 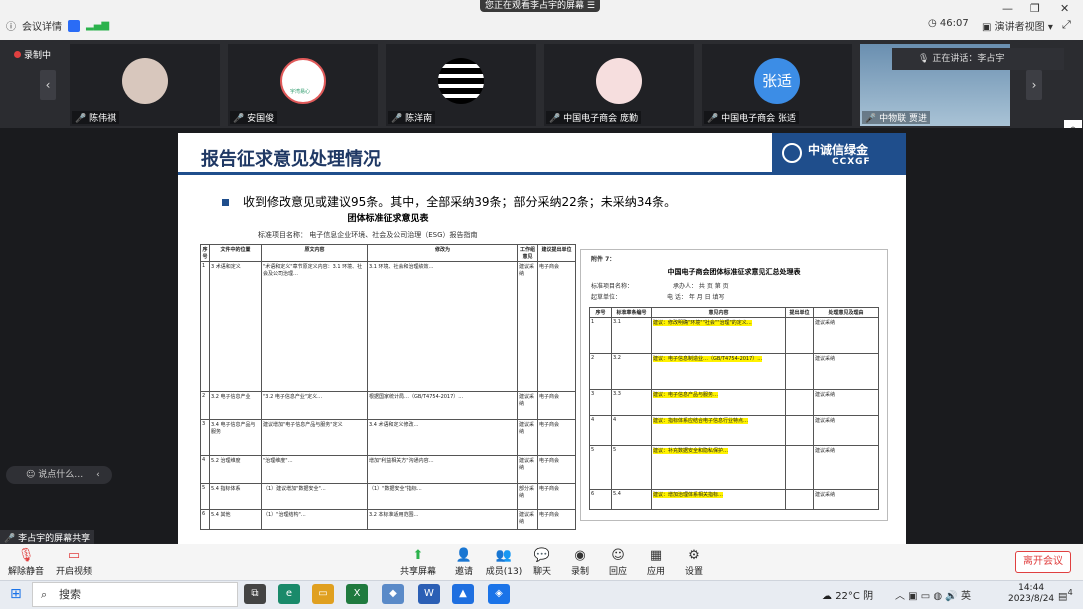 I want to click on chat-input: ☺ 说点什么… ‹, so click(x=59, y=475).